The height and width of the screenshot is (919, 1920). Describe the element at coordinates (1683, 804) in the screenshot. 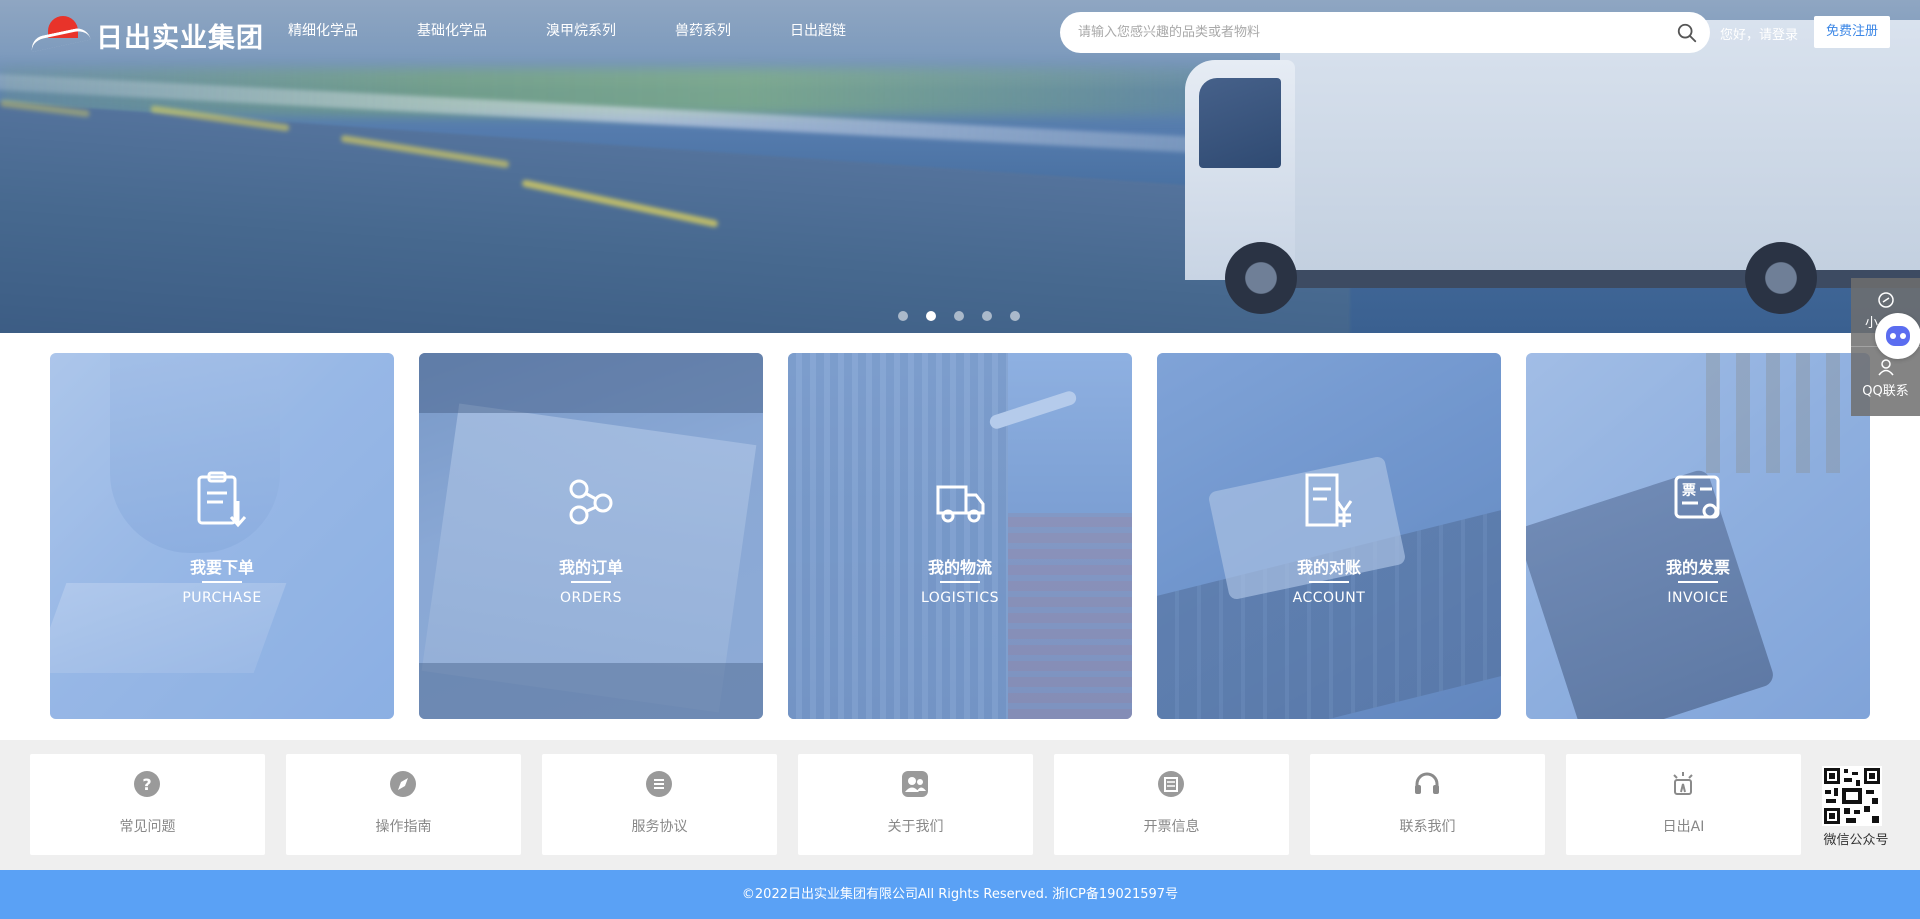

I see `link-ai: 日出AI` at that location.